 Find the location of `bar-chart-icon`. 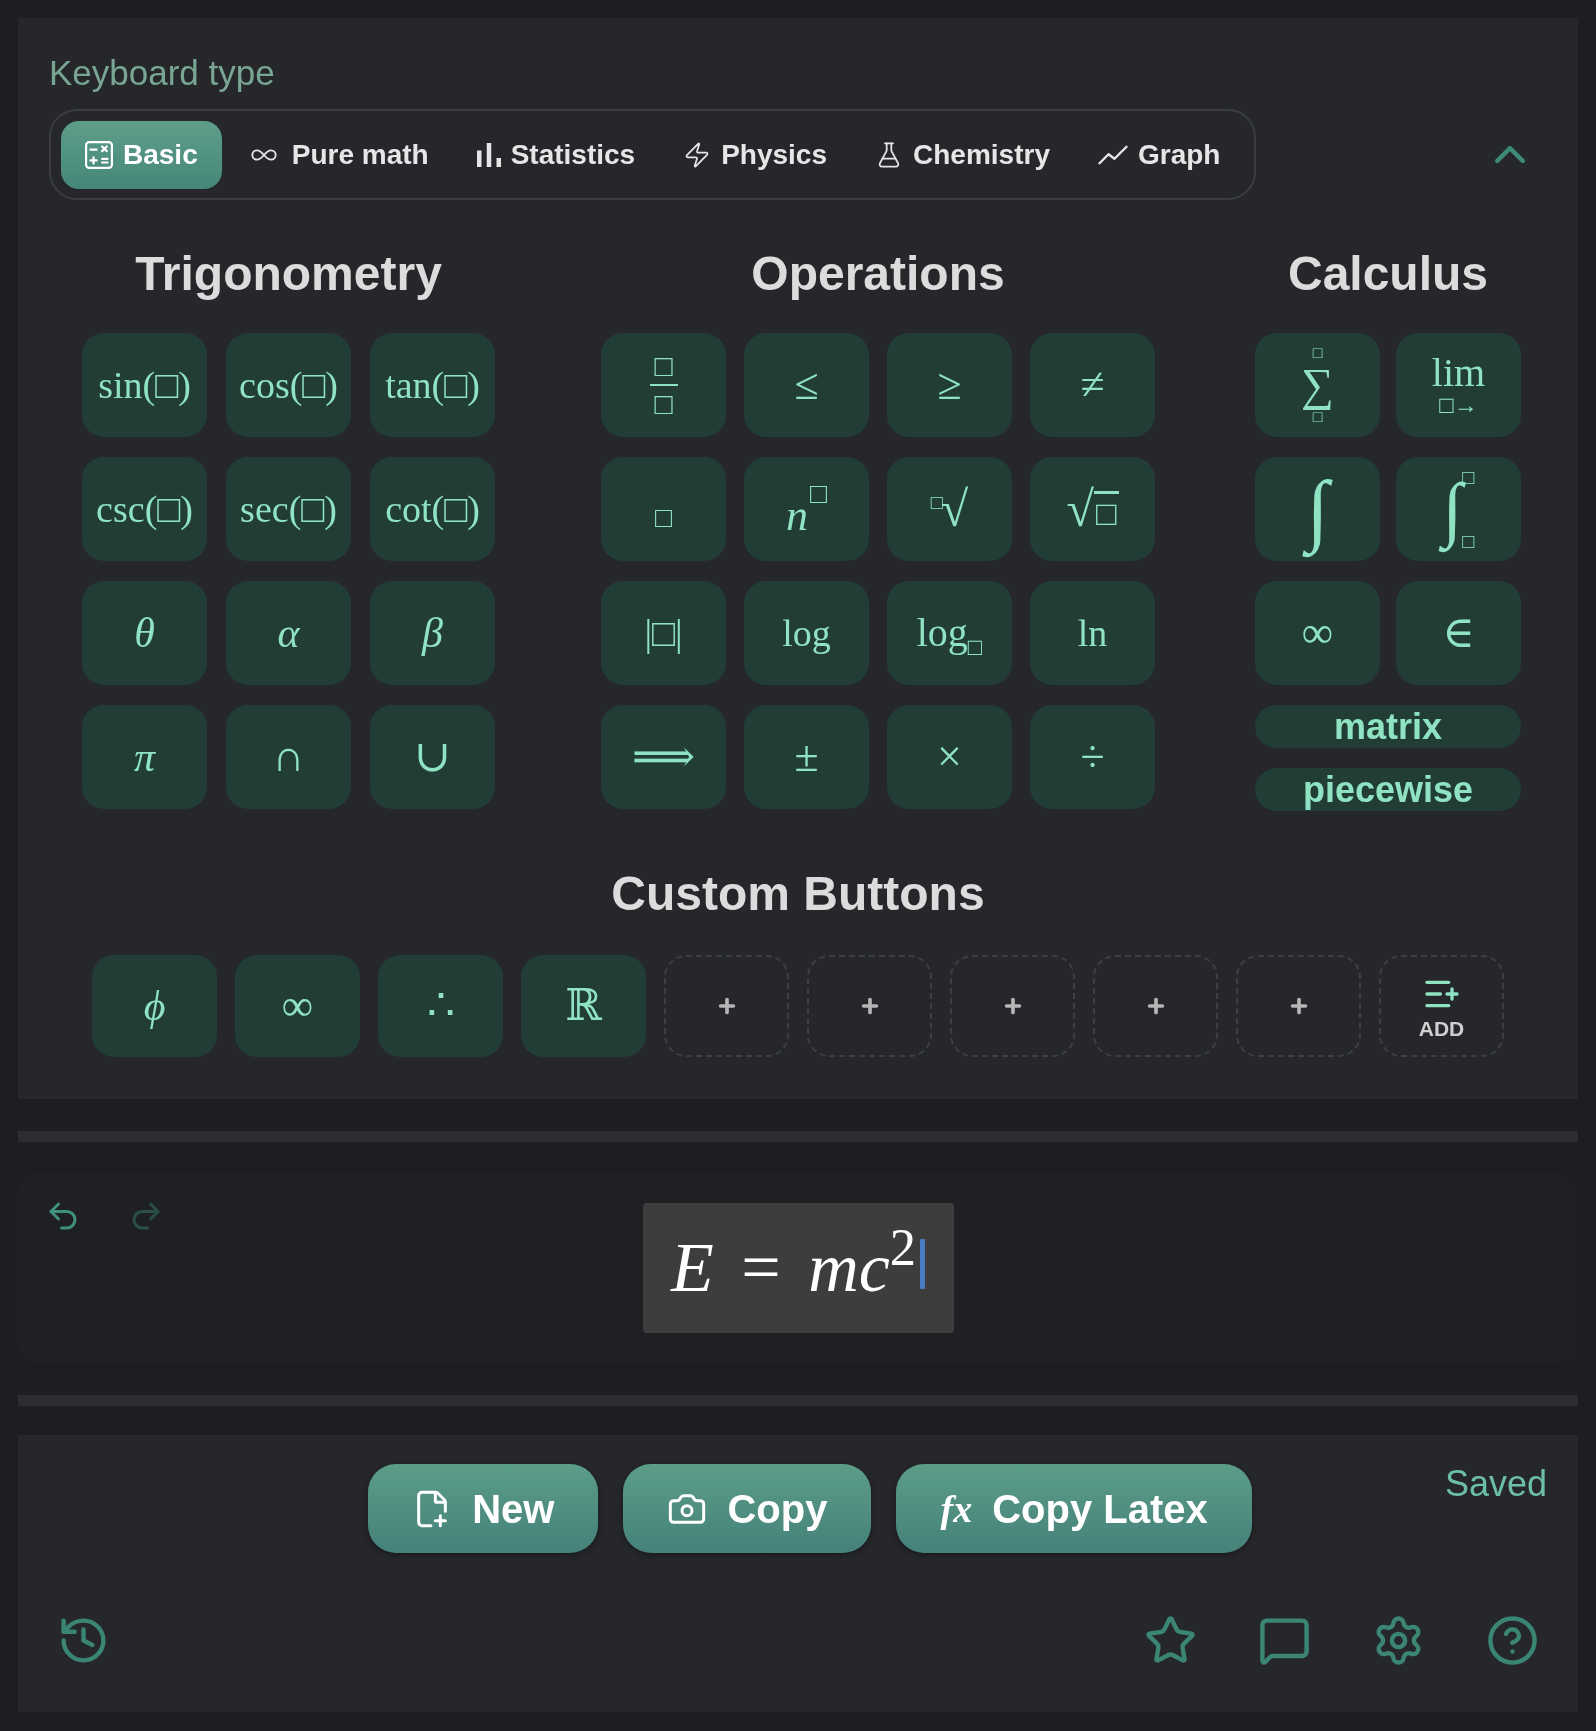

bar-chart-icon is located at coordinates (488, 154).